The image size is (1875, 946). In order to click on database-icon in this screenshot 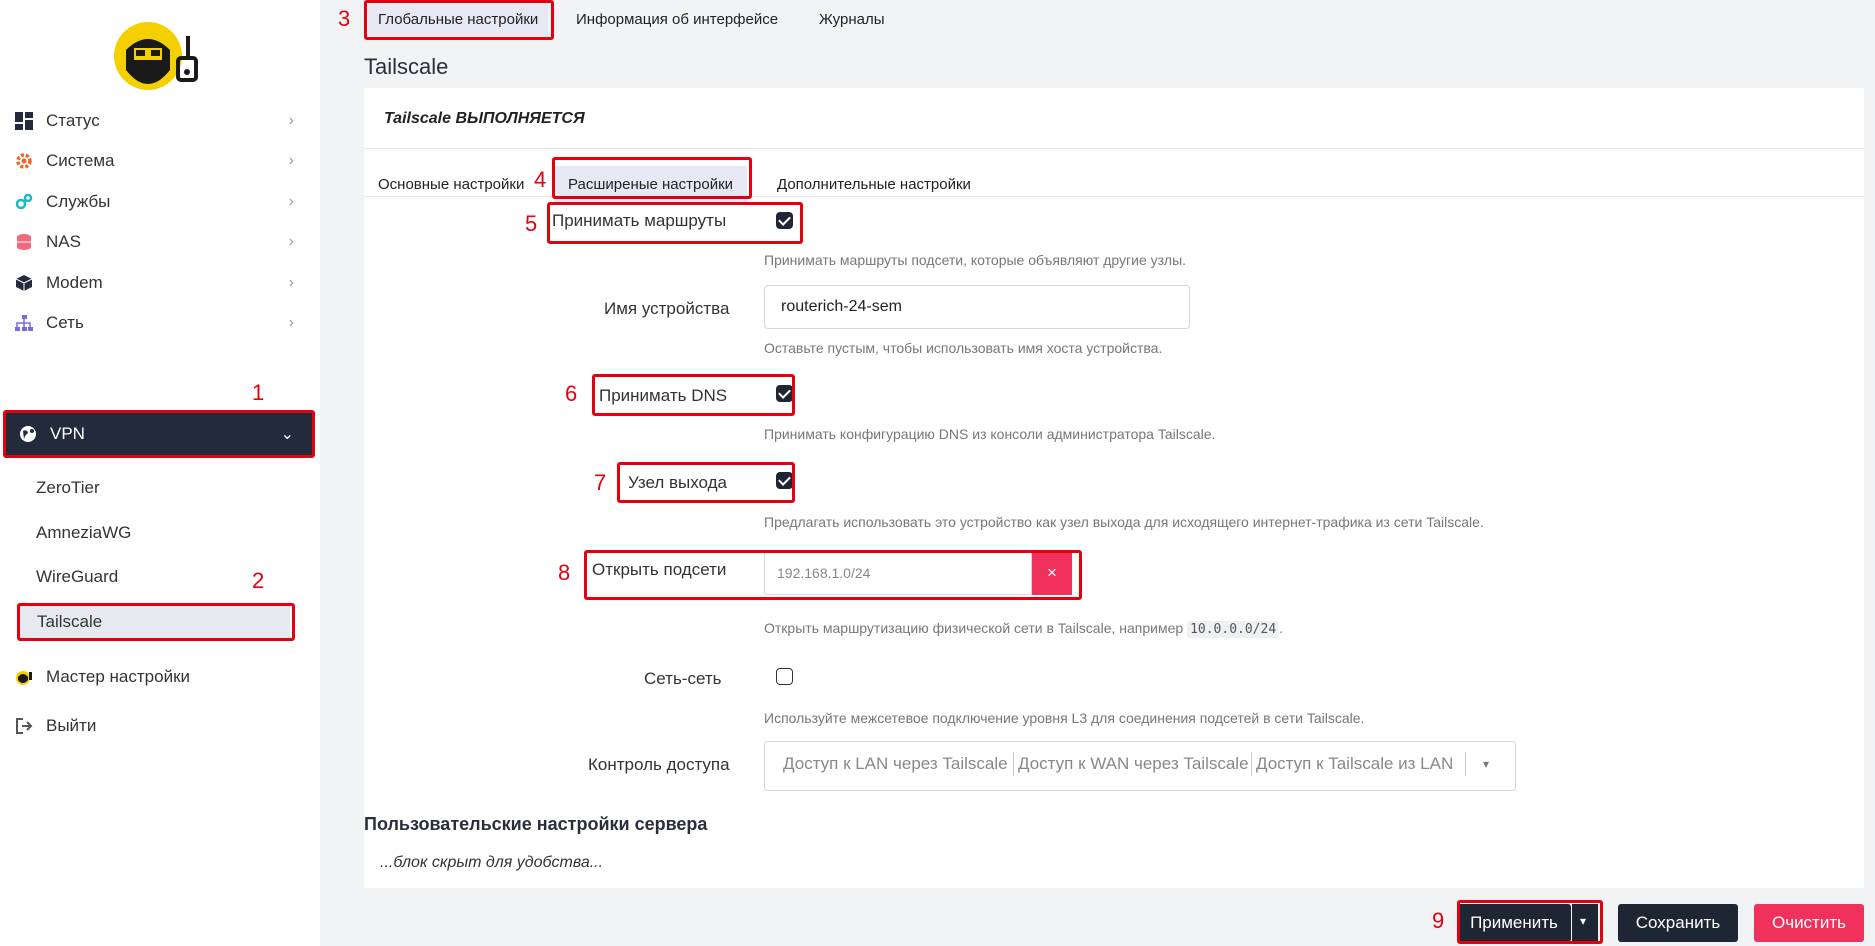, I will do `click(24, 242)`.